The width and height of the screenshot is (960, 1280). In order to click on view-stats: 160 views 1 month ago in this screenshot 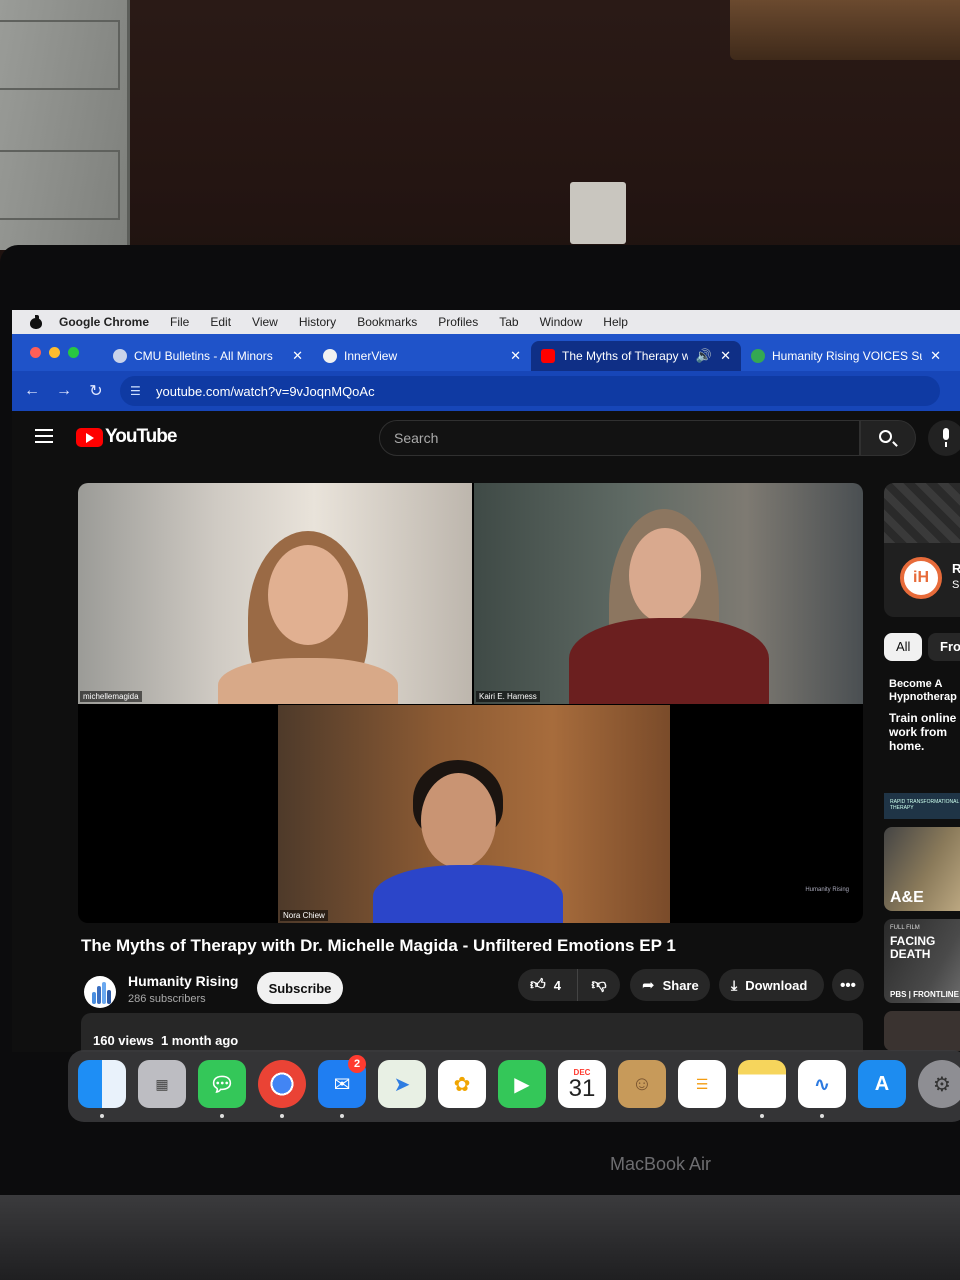, I will do `click(165, 1040)`.